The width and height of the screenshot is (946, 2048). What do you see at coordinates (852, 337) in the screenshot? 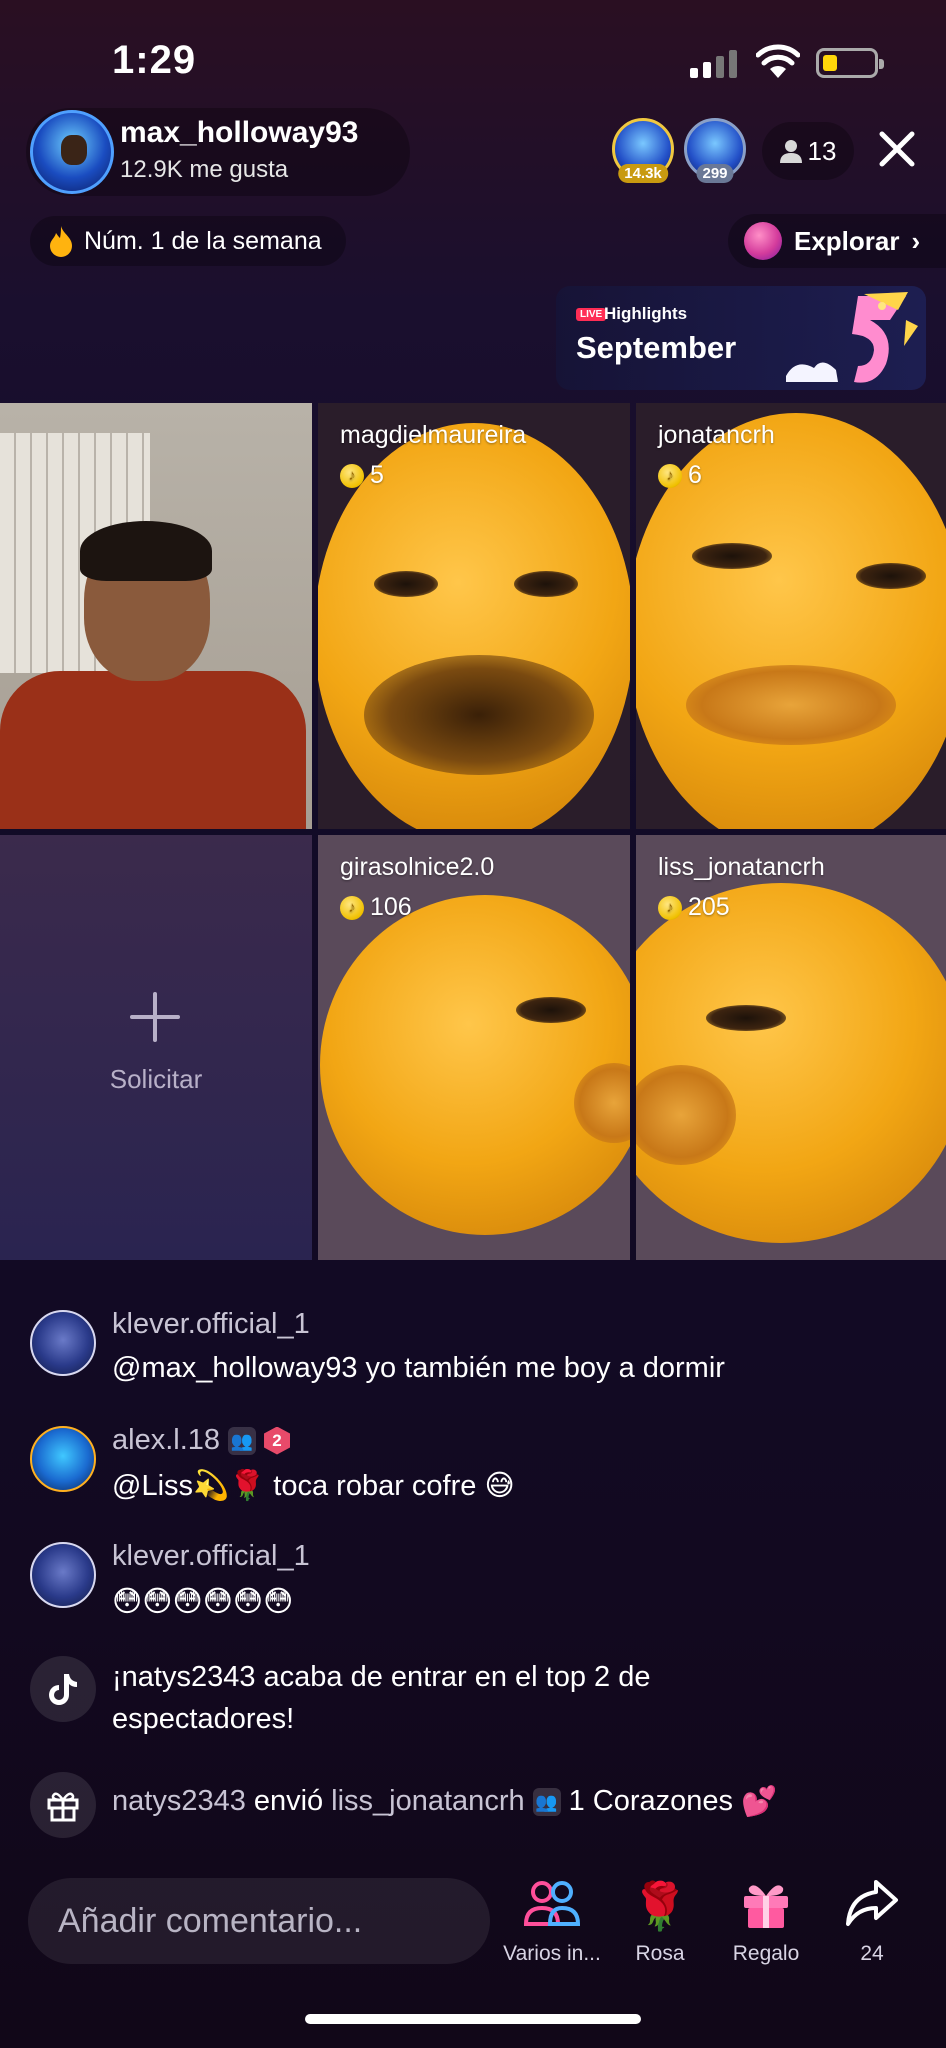
I see `highlights-decoration-icon` at bounding box center [852, 337].